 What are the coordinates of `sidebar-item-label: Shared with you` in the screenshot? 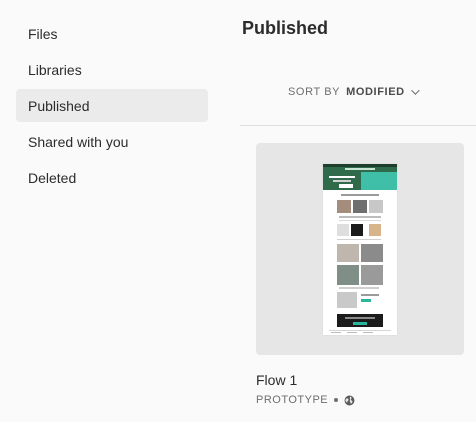 It's located at (78, 141).